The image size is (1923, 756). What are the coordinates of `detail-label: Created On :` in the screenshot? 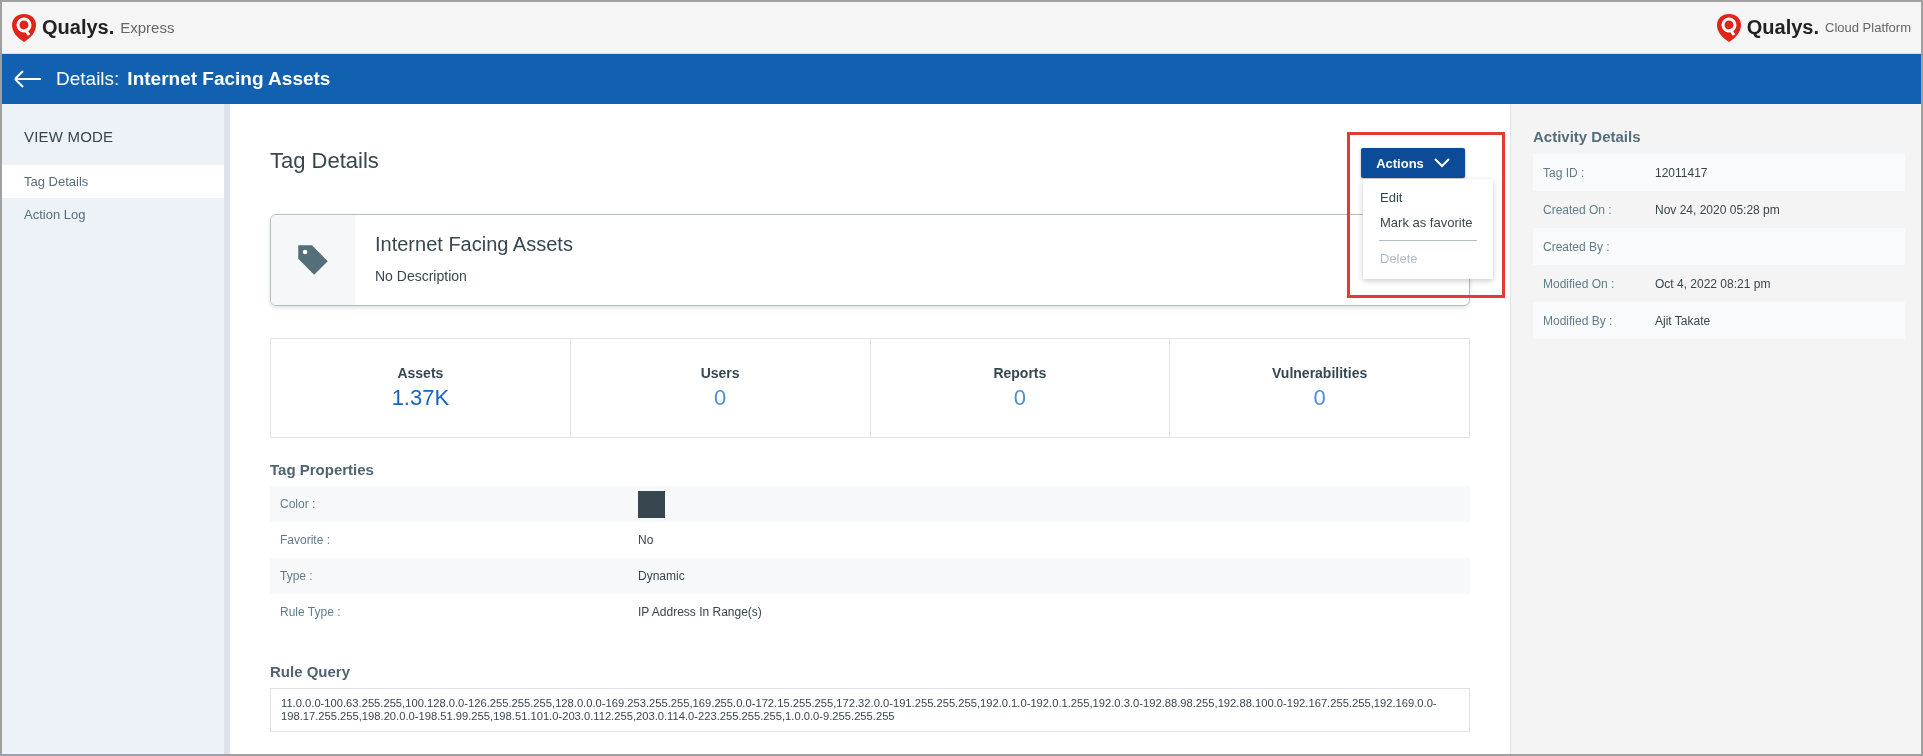 It's located at (1578, 209).